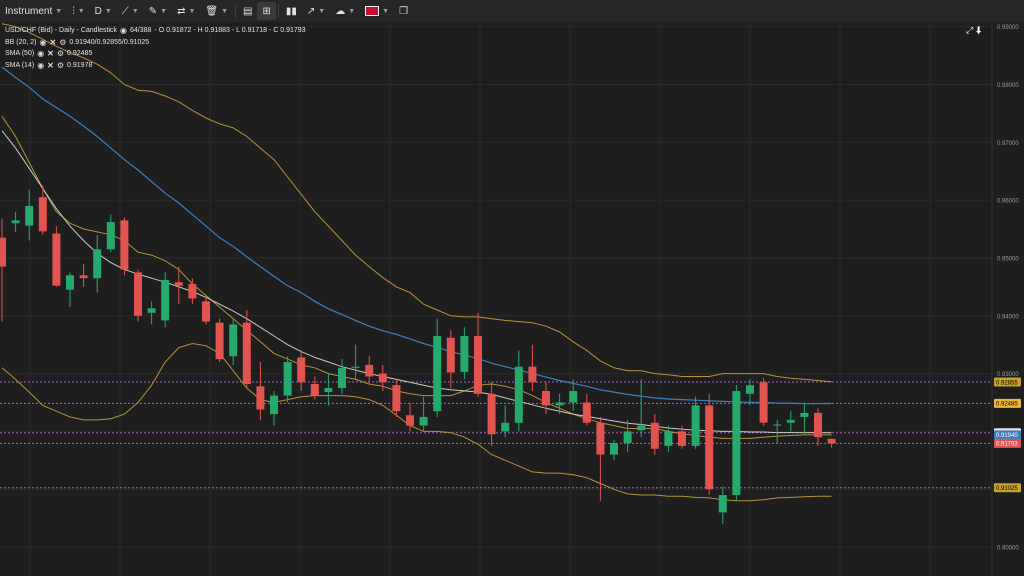  Describe the element at coordinates (316, 11) in the screenshot. I see `arrow-button: ↗ ▼` at that location.